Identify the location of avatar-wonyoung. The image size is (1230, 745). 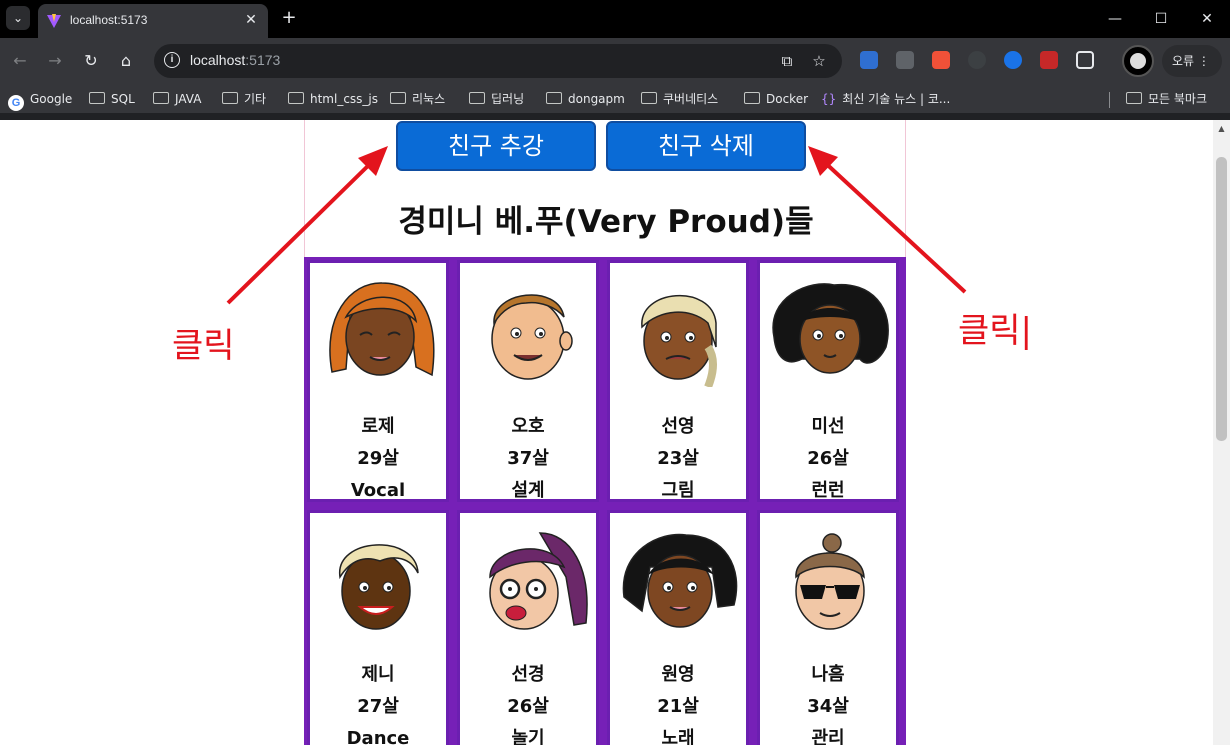
(680, 580).